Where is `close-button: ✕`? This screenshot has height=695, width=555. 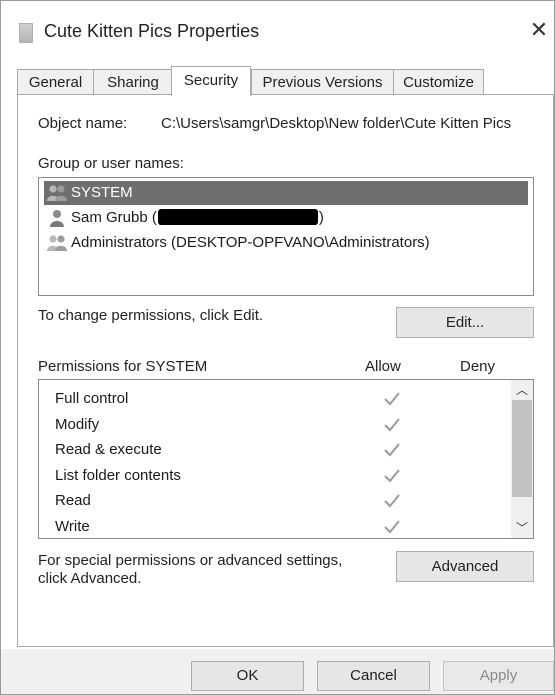
close-button: ✕ is located at coordinates (539, 30).